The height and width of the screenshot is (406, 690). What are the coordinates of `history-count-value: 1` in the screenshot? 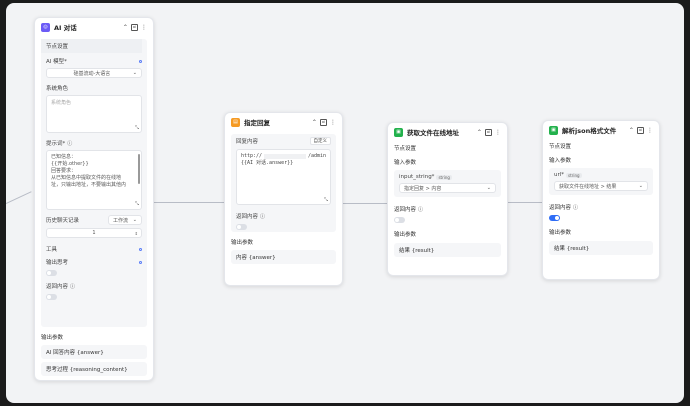 It's located at (94, 233).